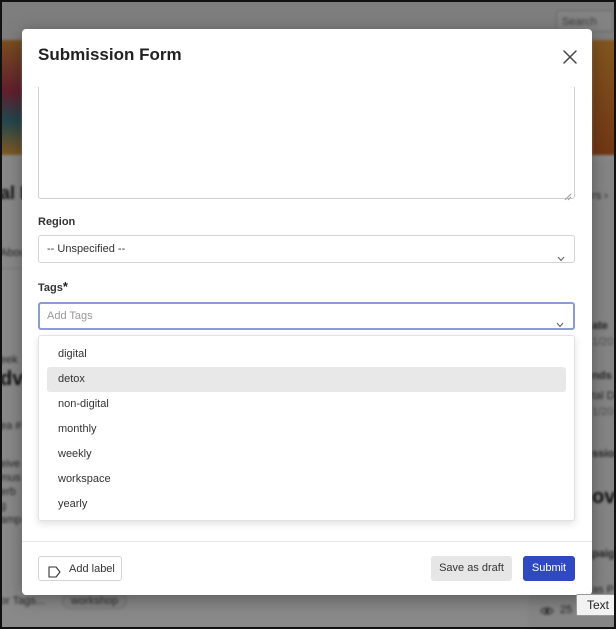 This screenshot has height=630, width=616. Describe the element at coordinates (471, 568) in the screenshot. I see `save-draft-button: Save as draft` at that location.